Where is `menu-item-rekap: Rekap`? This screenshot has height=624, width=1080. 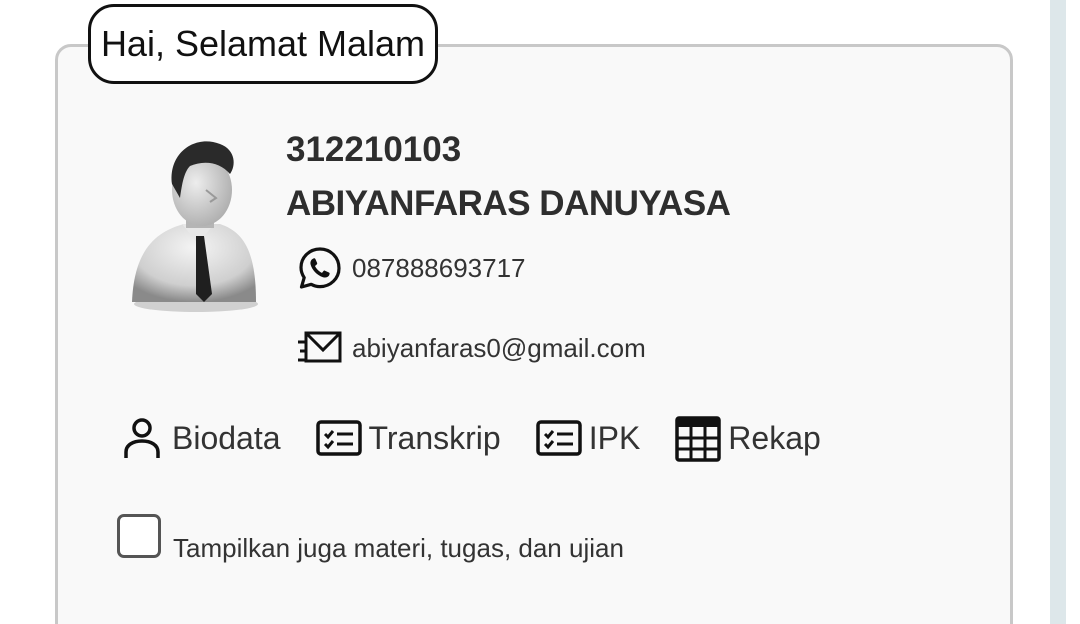 menu-item-rekap: Rekap is located at coordinates (747, 438).